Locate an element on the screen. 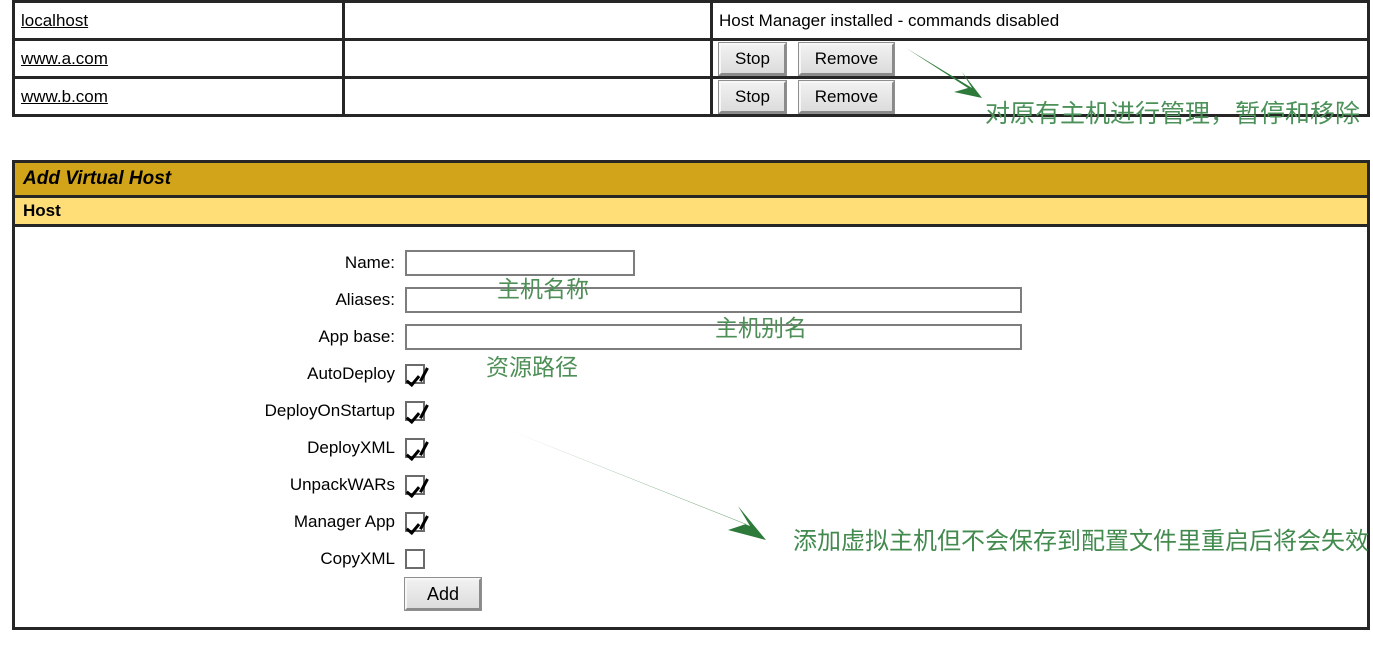 The width and height of the screenshot is (1373, 645). host-name-cell: www.a.com is located at coordinates (178, 58).